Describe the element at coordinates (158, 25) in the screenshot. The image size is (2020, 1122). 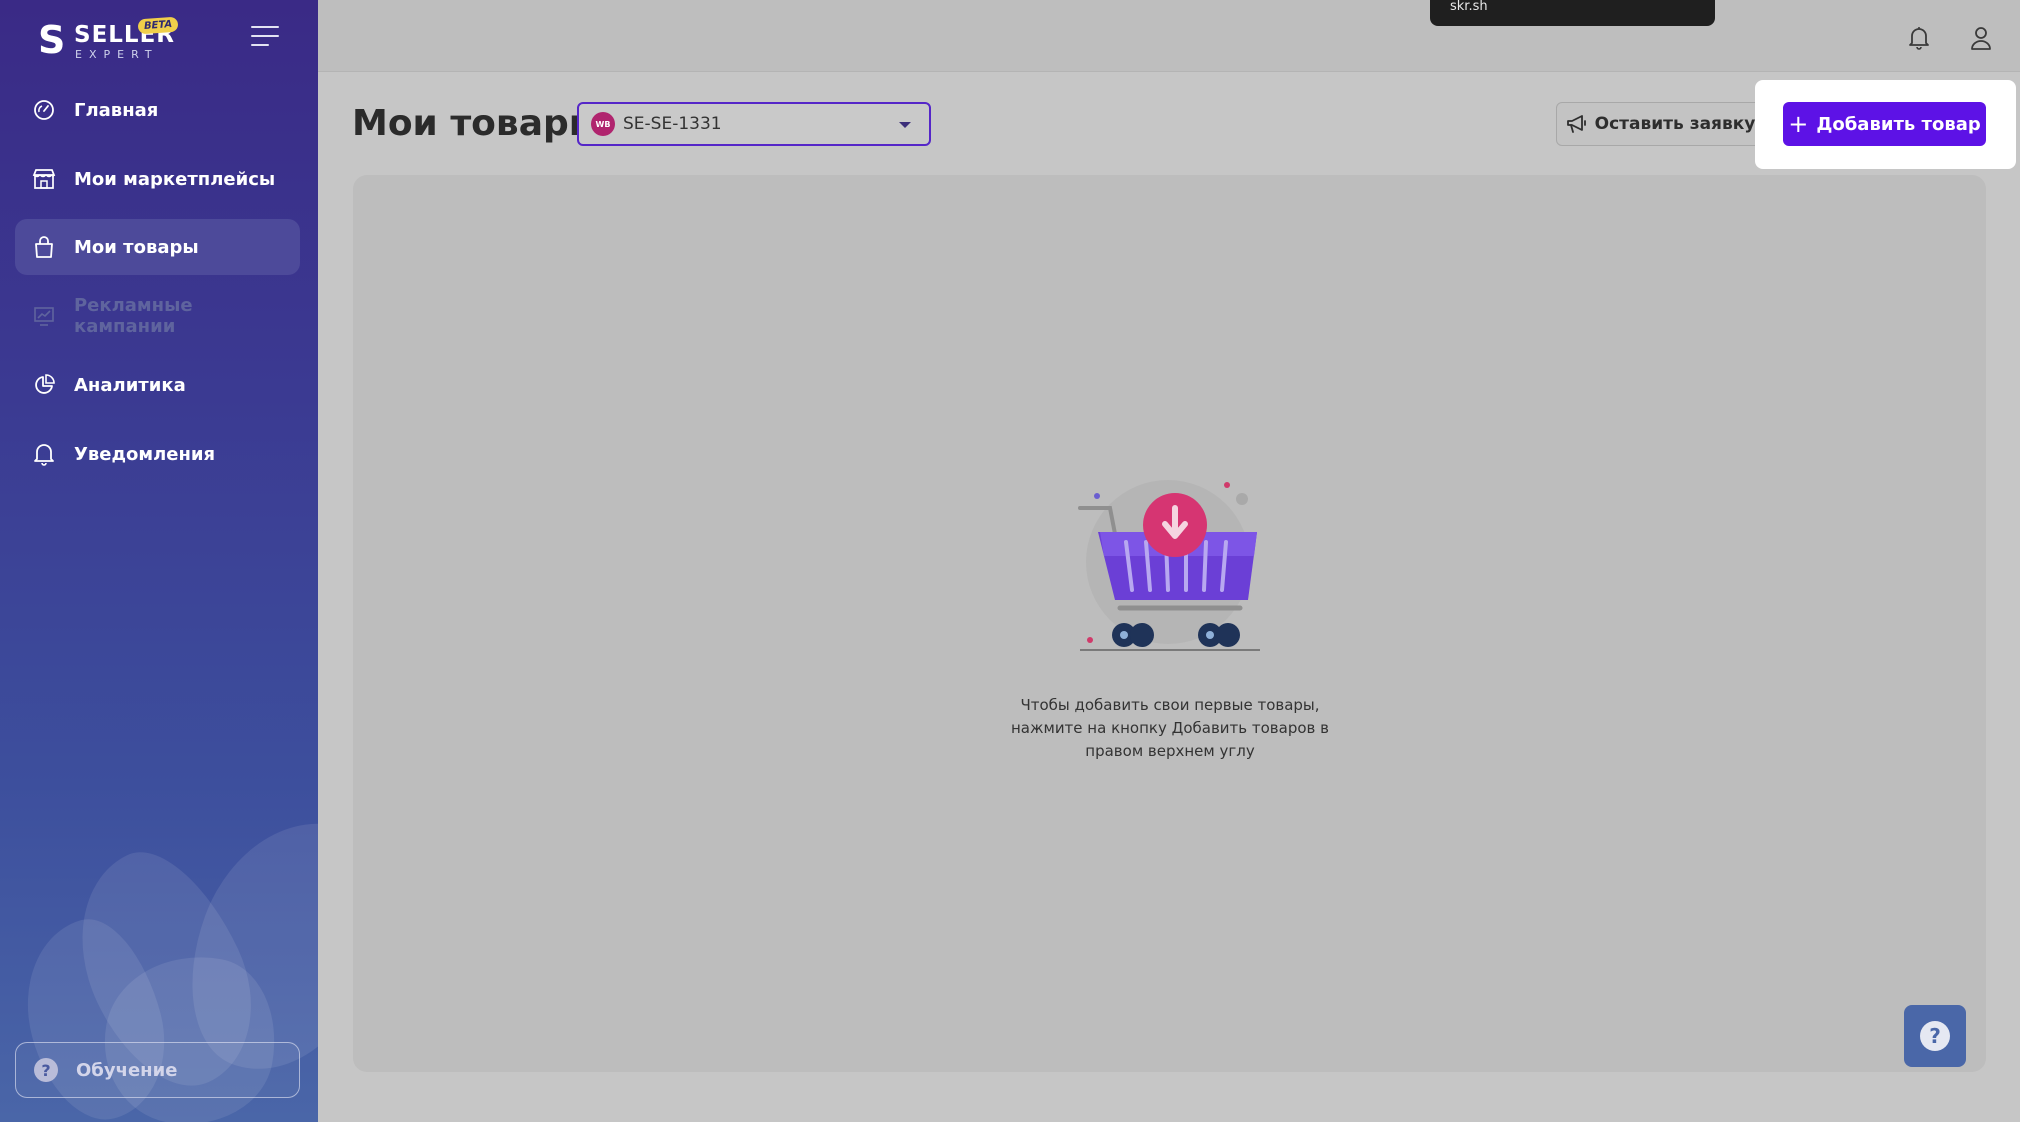
I see `beta-badge: BETA` at that location.